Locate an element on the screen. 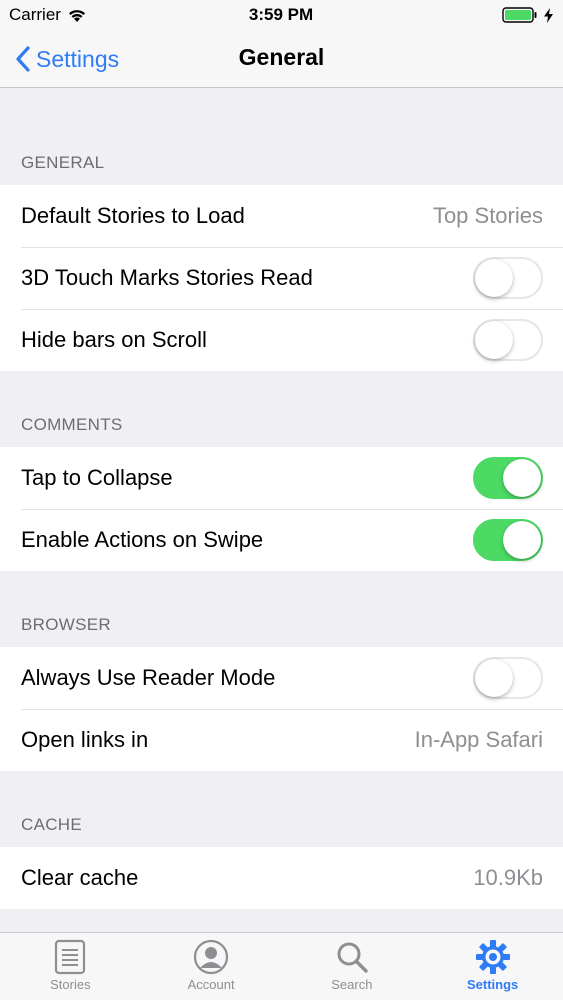  wifi-icon is located at coordinates (76, 15).